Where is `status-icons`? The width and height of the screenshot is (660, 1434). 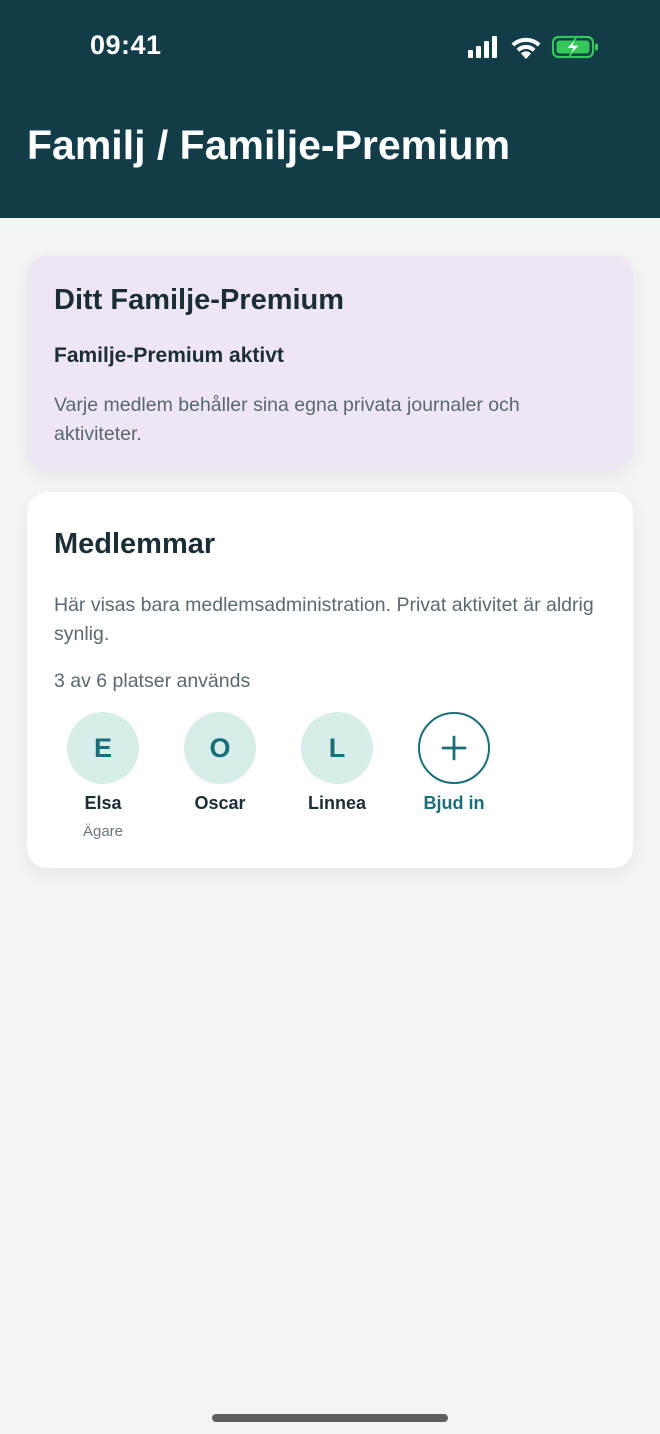
status-icons is located at coordinates (533, 47).